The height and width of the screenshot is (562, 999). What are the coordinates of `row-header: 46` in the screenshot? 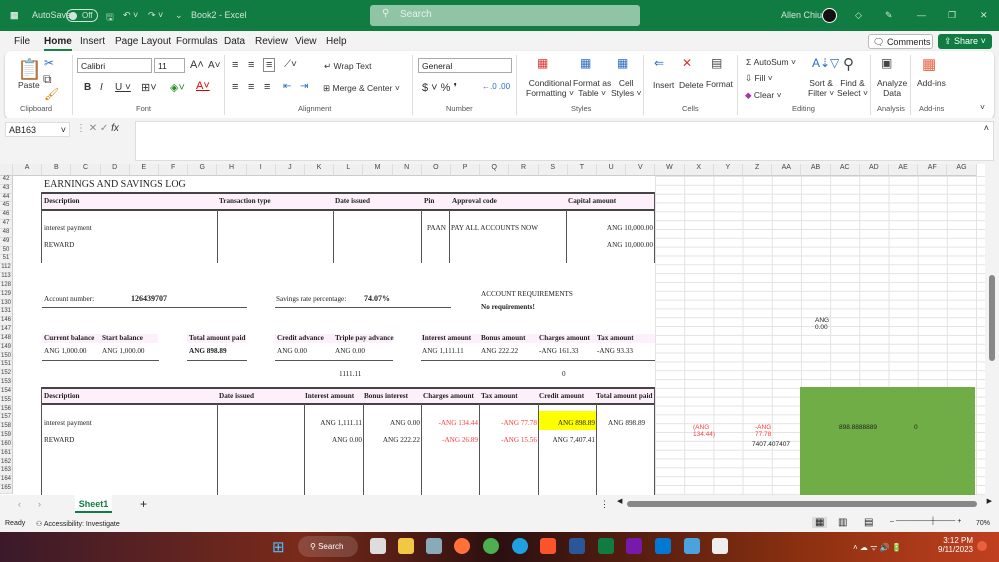 It's located at (6, 216).